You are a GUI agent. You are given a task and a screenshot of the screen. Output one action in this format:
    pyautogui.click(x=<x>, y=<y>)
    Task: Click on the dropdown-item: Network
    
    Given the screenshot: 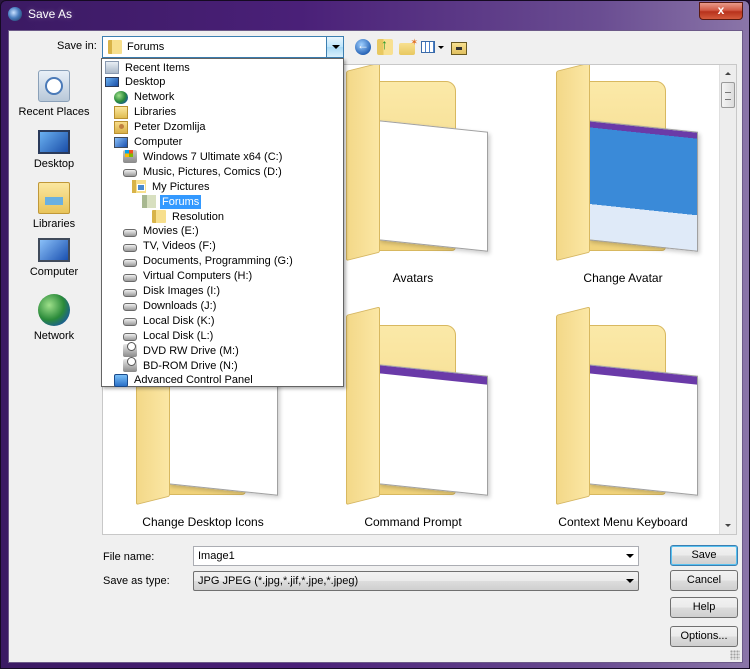 What is the action you would take?
    pyautogui.click(x=145, y=97)
    